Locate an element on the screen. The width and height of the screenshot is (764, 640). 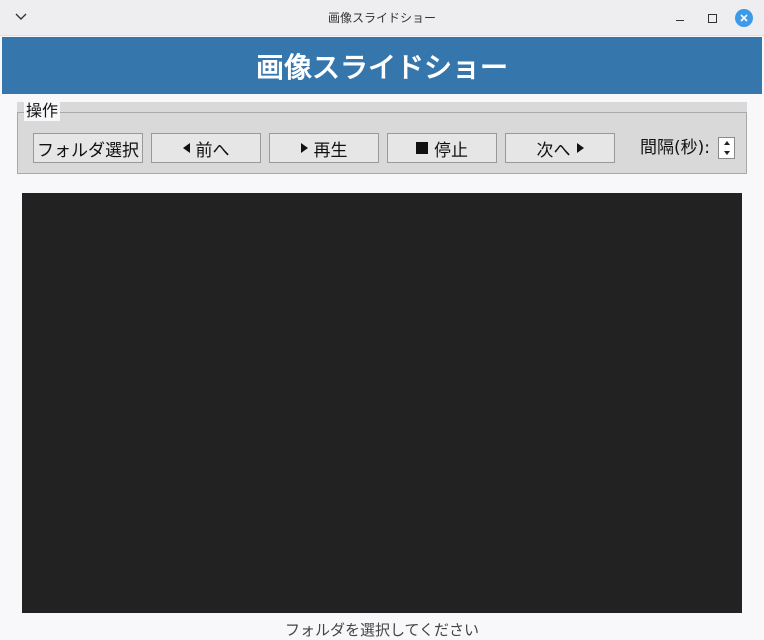
stop-label: 停止 is located at coordinates (451, 150).